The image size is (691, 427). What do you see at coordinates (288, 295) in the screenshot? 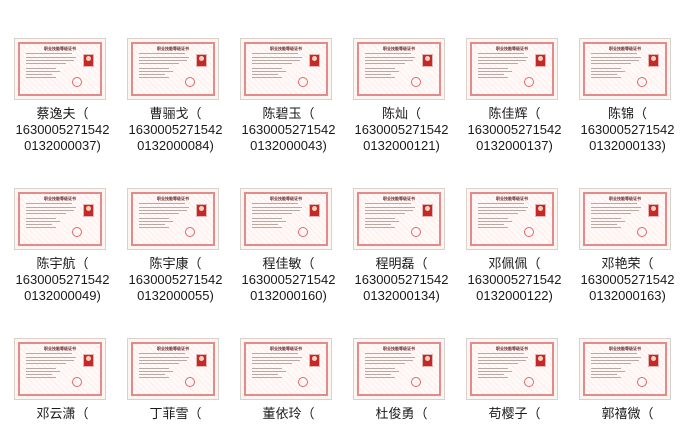
I see `file-name-line: 0132000160)` at bounding box center [288, 295].